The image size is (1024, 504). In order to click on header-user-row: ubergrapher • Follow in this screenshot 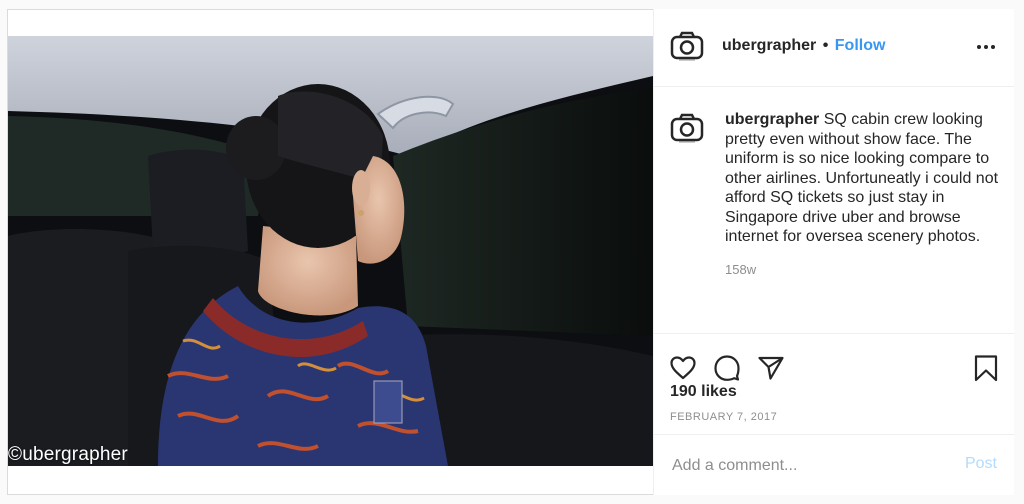, I will do `click(803, 46)`.